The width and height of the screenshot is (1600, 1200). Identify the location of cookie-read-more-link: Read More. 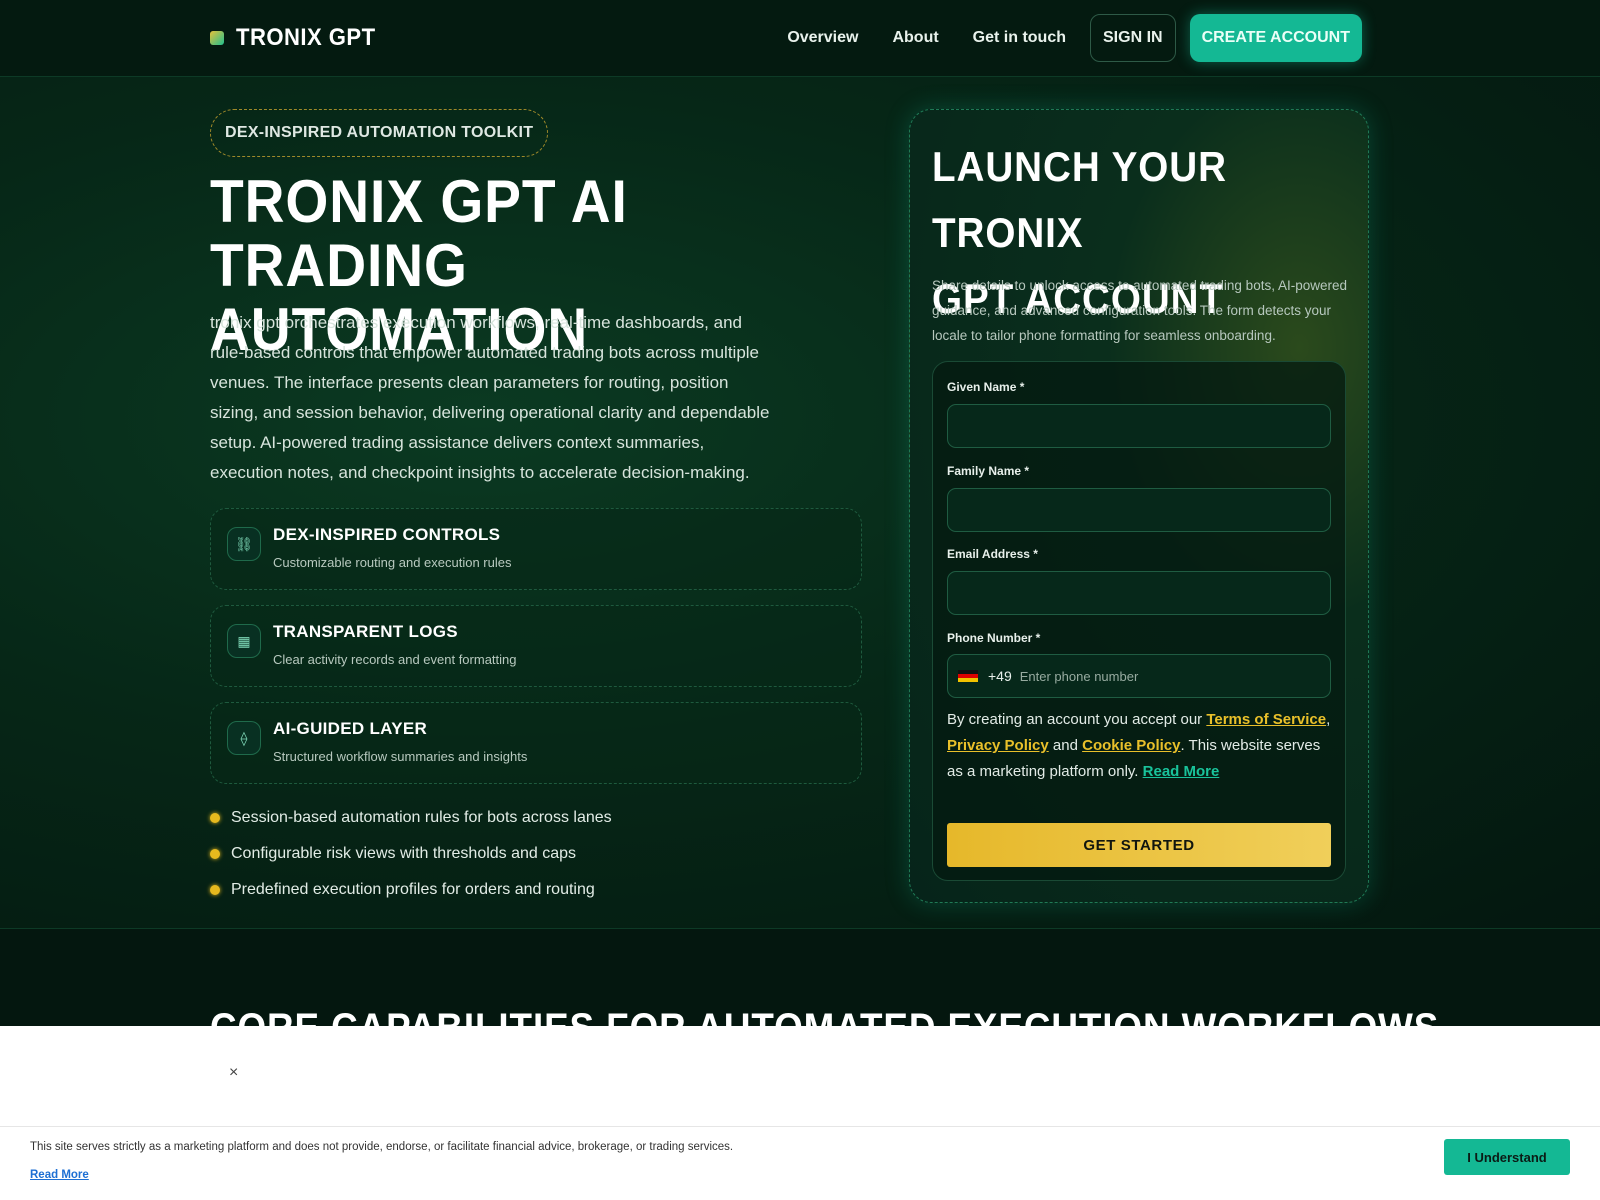
(59, 1175).